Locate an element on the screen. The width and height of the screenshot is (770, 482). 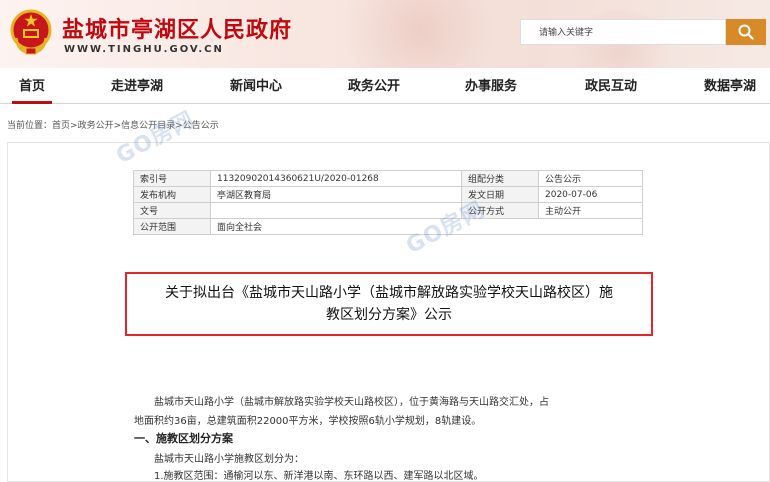
site-header: 盐城市亭湖区人民政府 WWW.TINGHU.GOV.CN is located at coordinates (385, 34).